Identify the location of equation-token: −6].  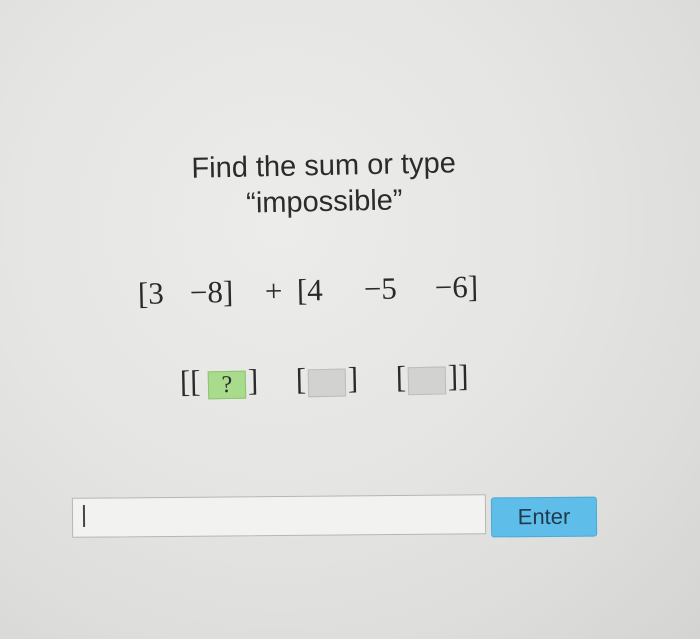
(456, 286).